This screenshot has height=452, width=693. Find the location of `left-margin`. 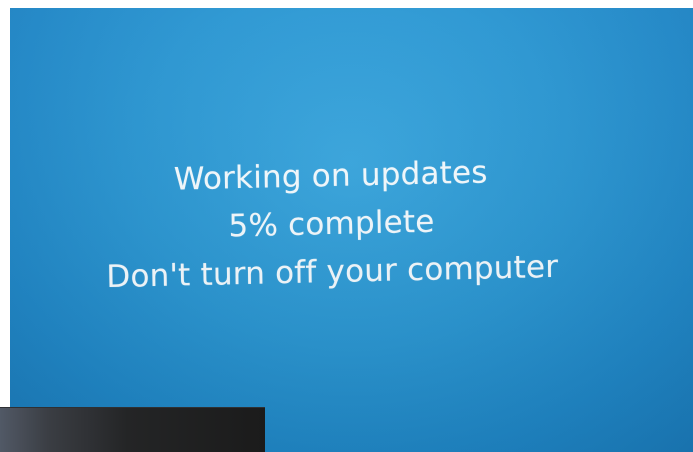

left-margin is located at coordinates (5, 203).